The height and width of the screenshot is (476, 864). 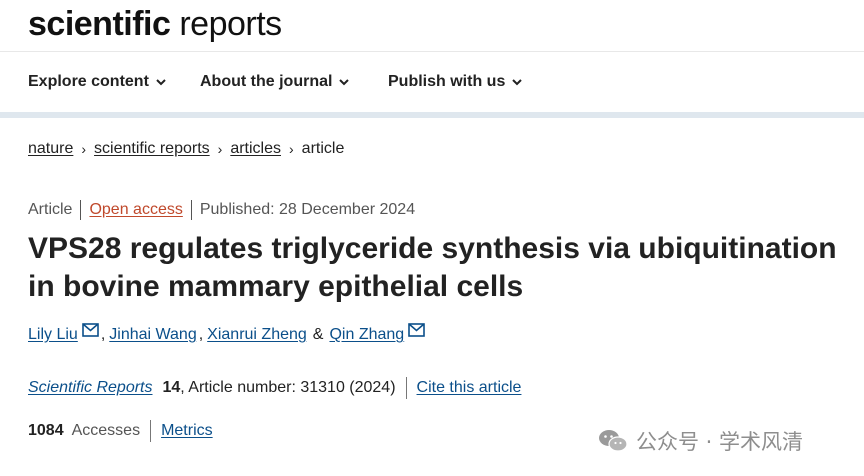 I want to click on nav-divider, so click(x=432, y=115).